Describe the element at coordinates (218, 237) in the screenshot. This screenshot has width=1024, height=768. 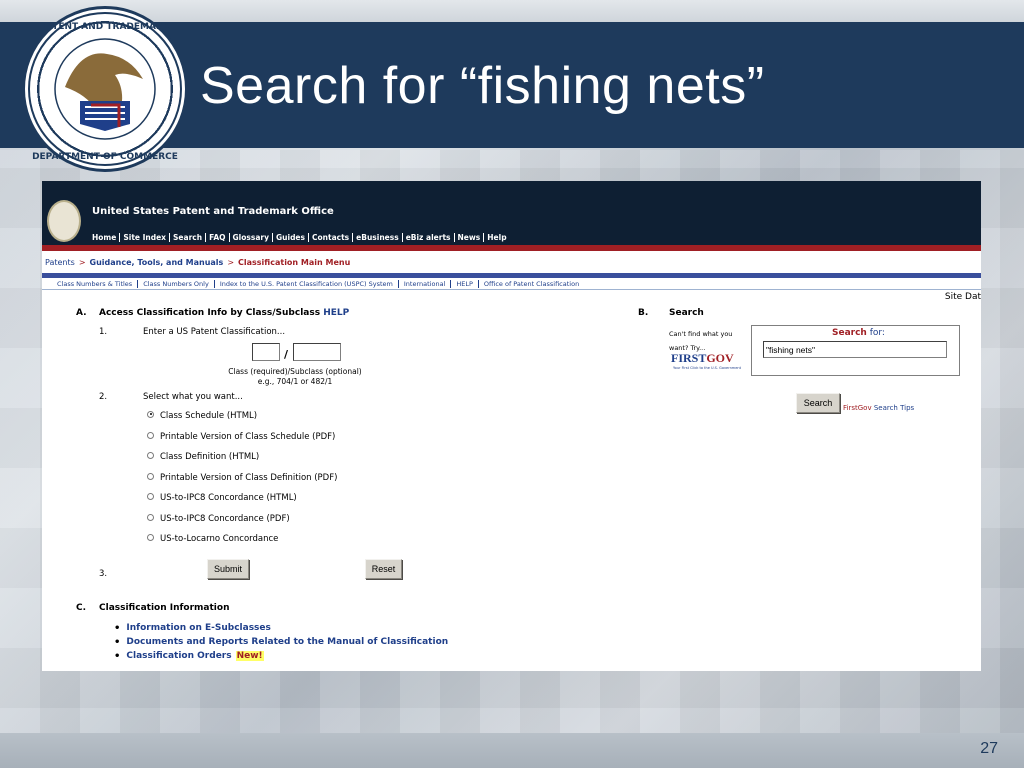
I see `top-nav-faq: FAQ` at that location.